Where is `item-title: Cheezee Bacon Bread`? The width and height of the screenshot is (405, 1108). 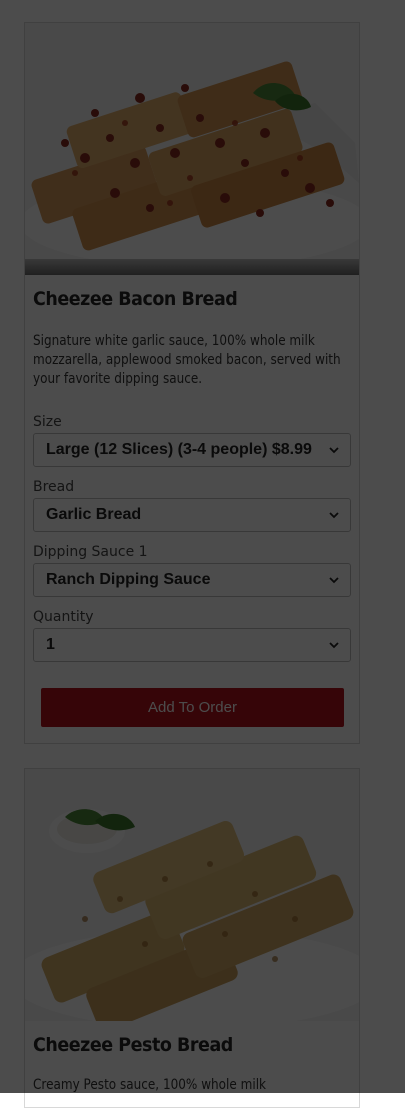 item-title: Cheezee Bacon Bread is located at coordinates (135, 299).